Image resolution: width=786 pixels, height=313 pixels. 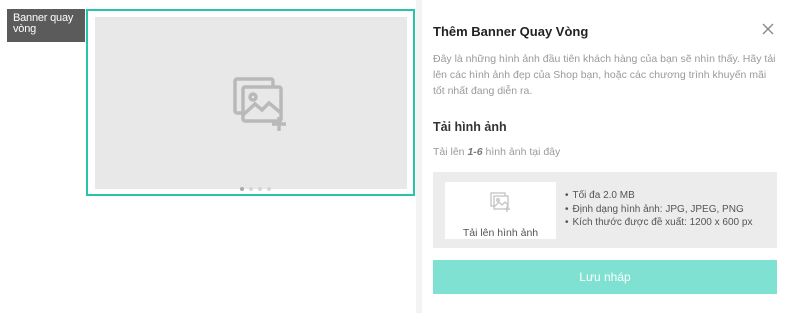 I want to click on panel-title: Thêm Banner Quay Vòng, so click(x=511, y=31).